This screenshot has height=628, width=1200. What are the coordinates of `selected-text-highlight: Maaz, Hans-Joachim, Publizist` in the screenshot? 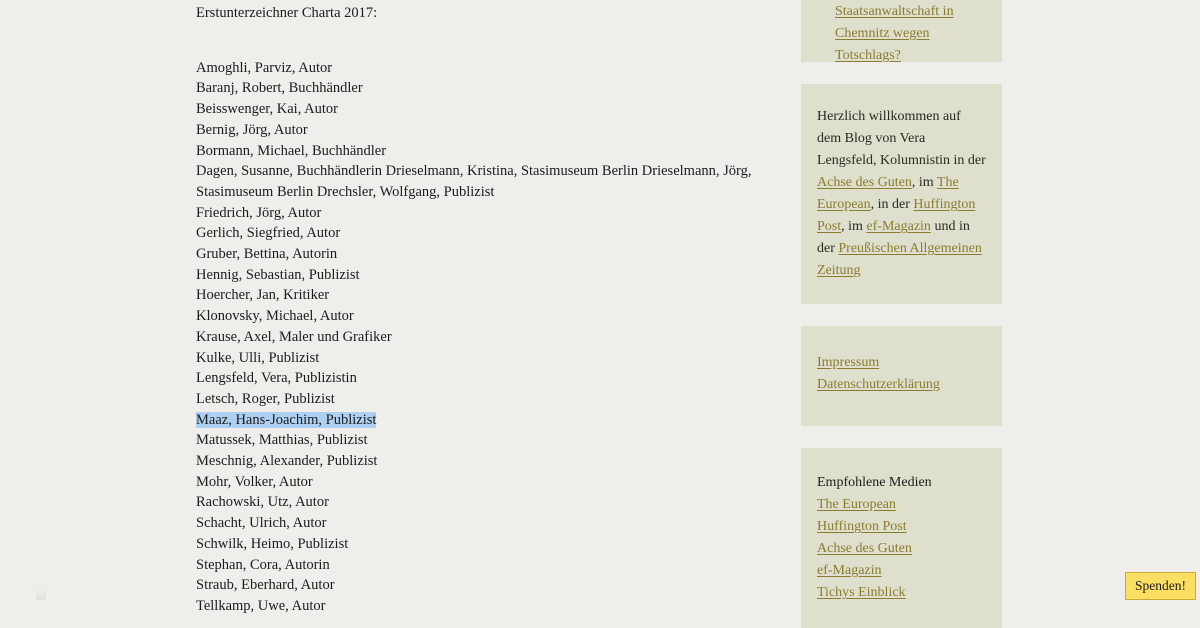 It's located at (286, 419).